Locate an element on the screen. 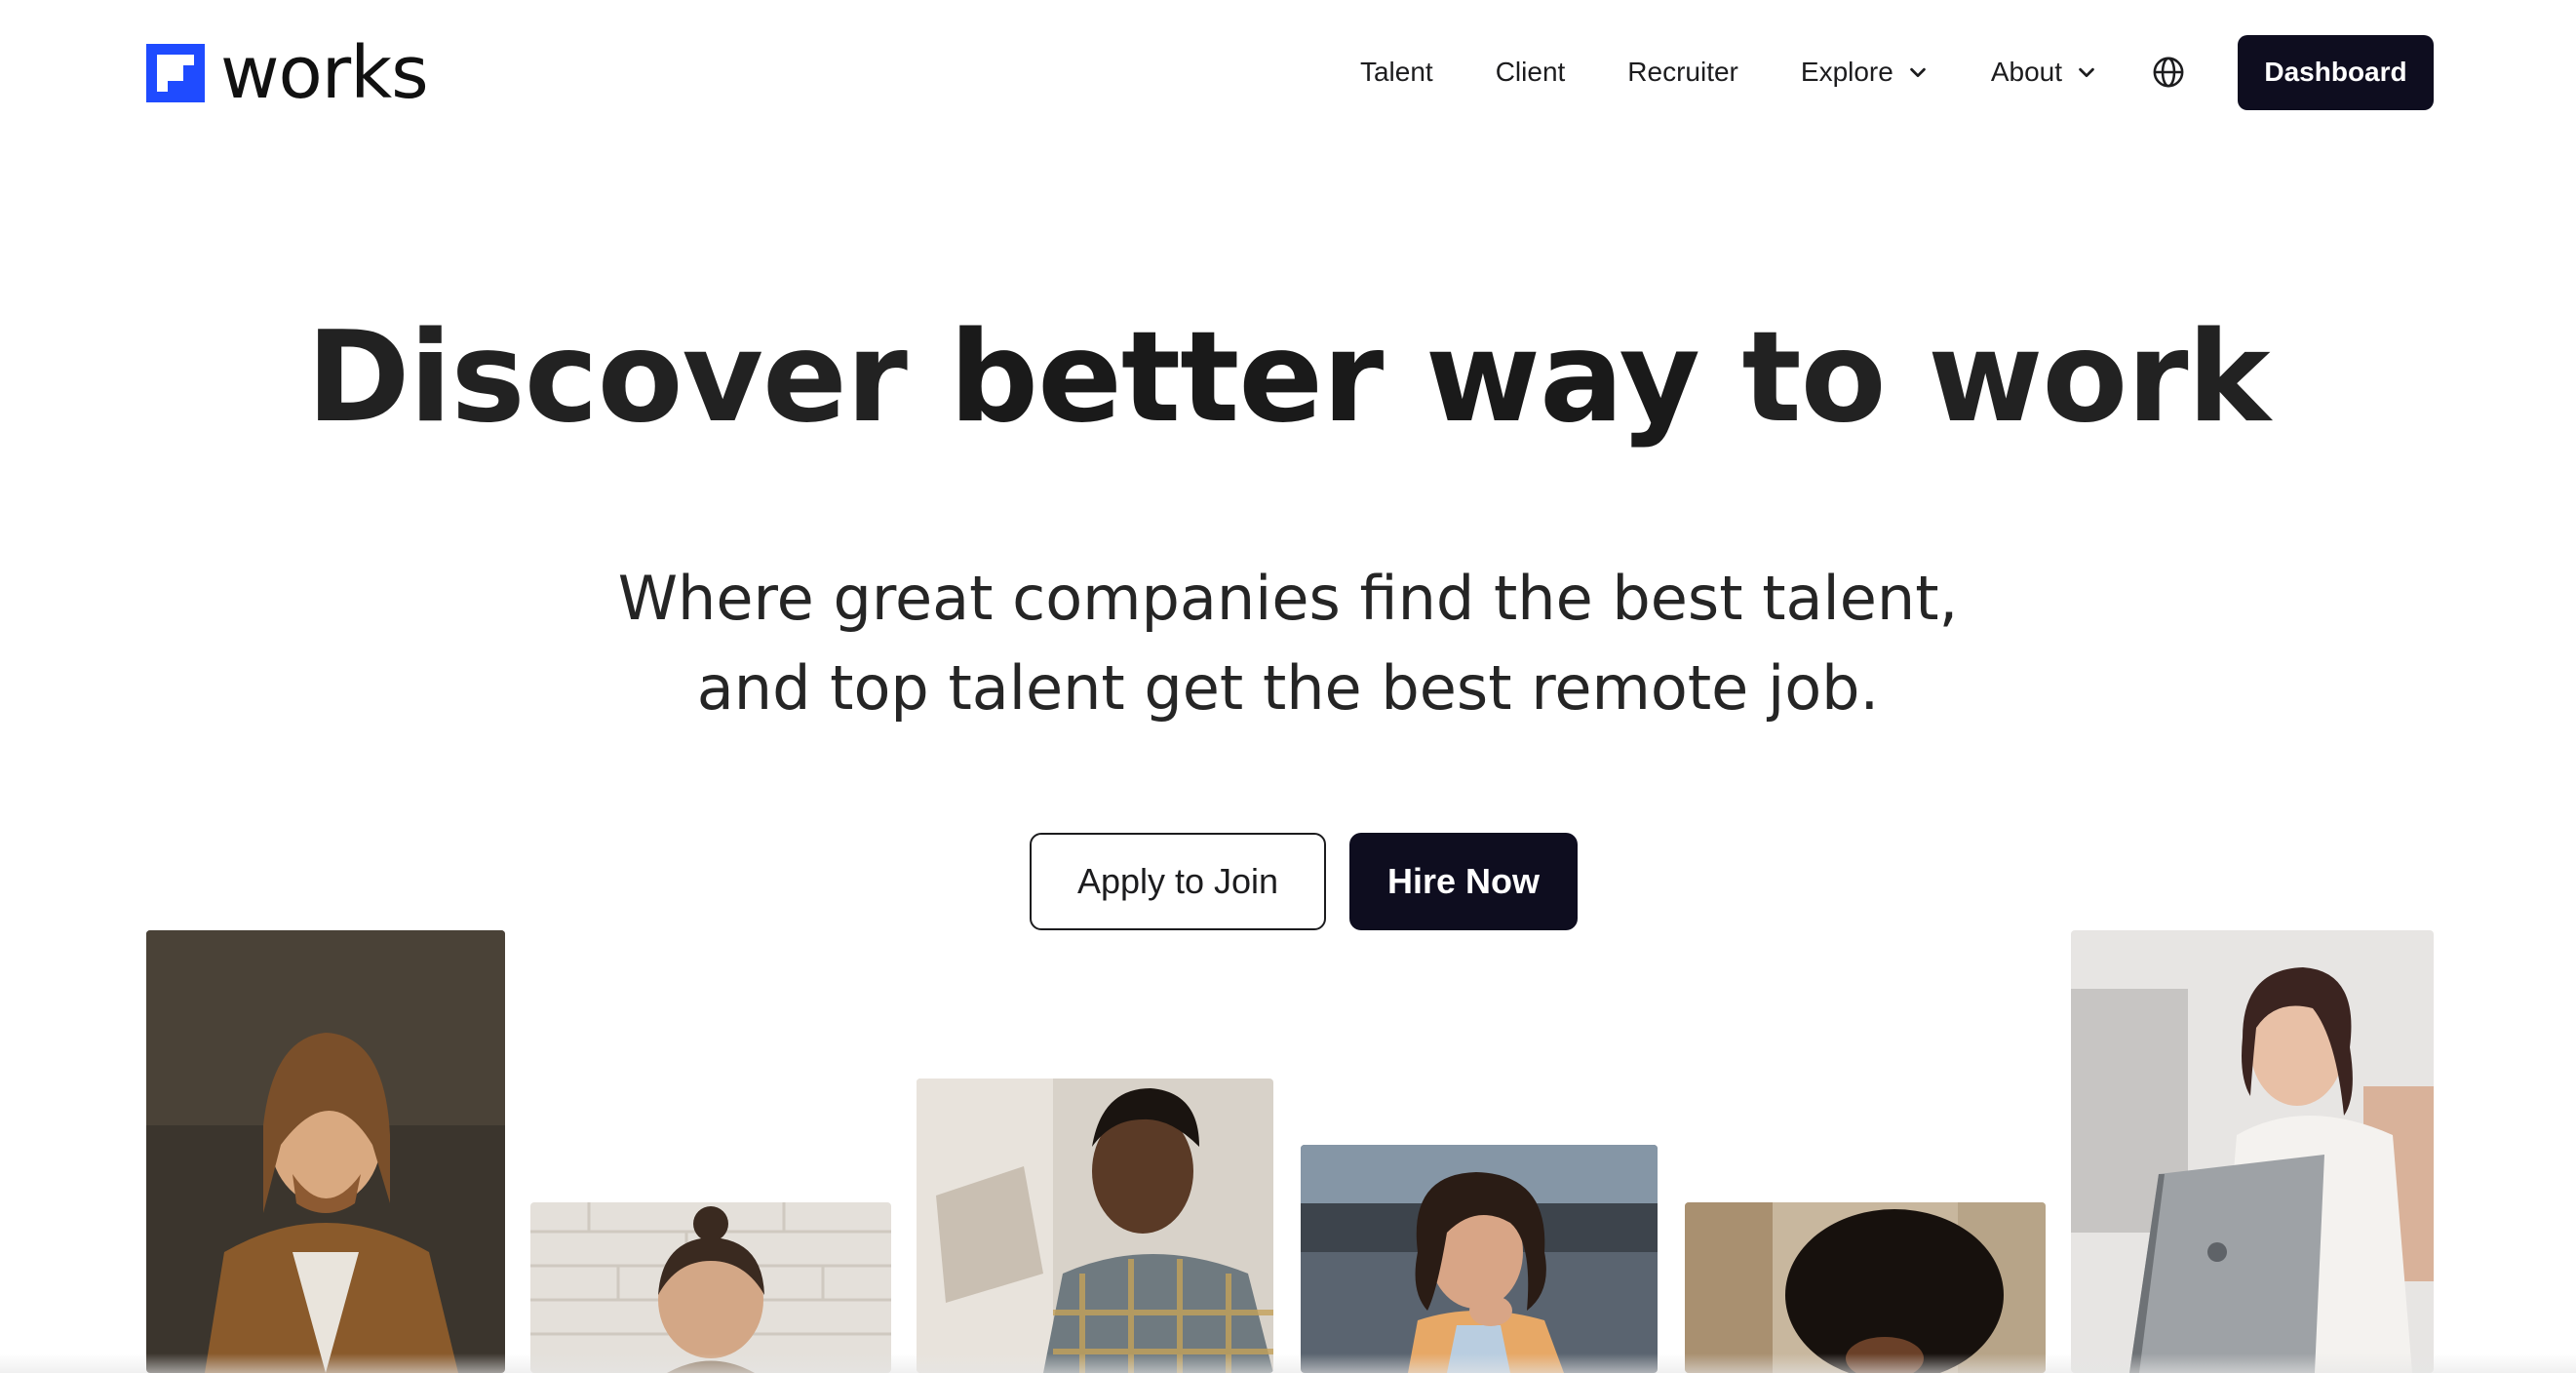 The image size is (2576, 1373). works-logo: works is located at coordinates (287, 73).